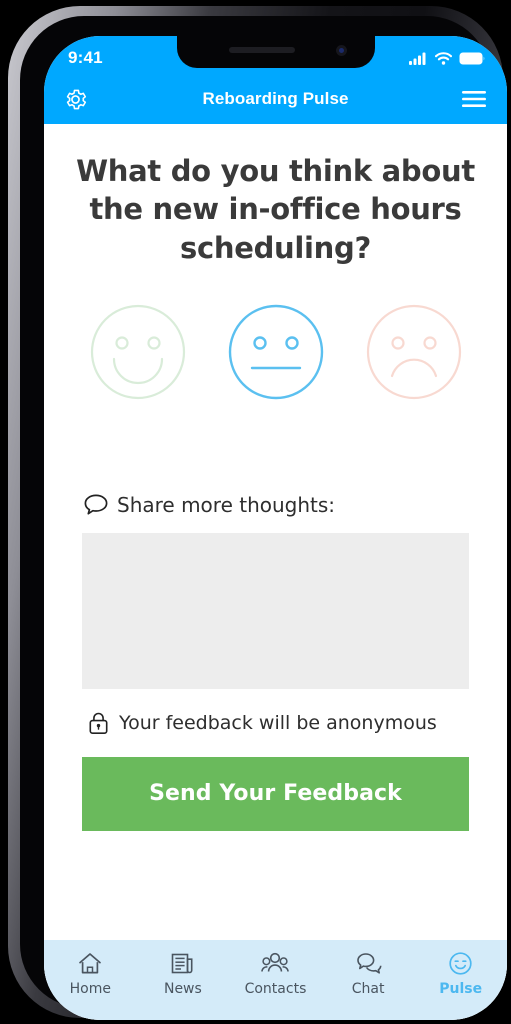  I want to click on status-indicators, so click(447, 55).